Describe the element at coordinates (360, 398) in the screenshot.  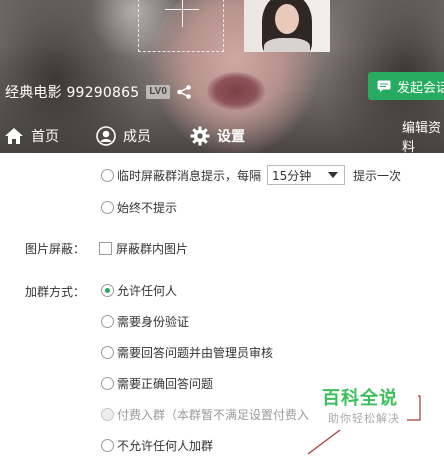
I see `watermark-title: 百科全说` at that location.